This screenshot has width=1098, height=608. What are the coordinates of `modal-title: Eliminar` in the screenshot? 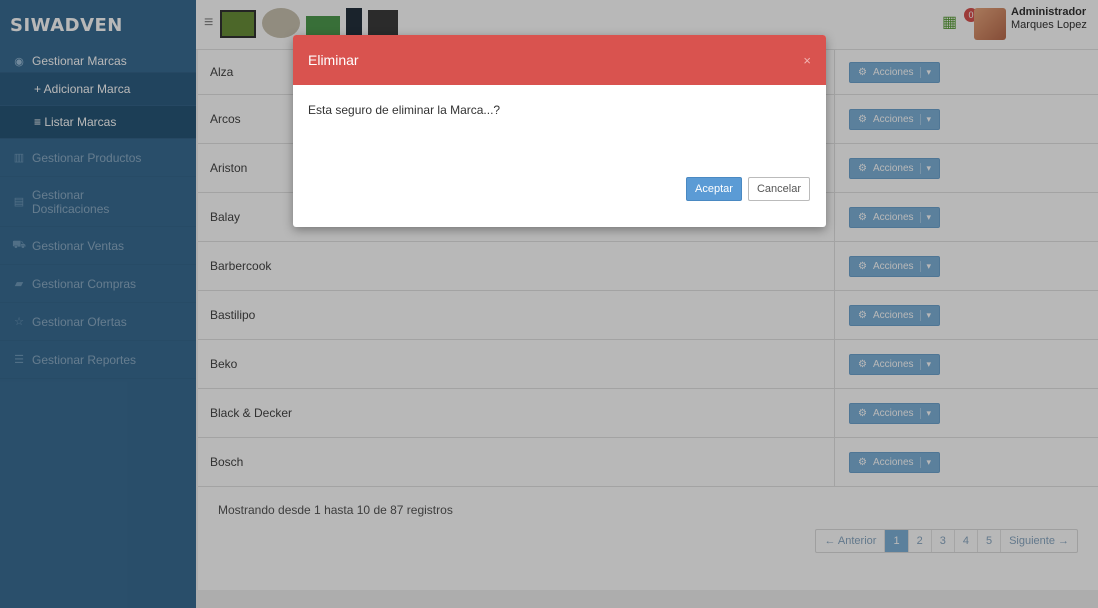 It's located at (333, 60).